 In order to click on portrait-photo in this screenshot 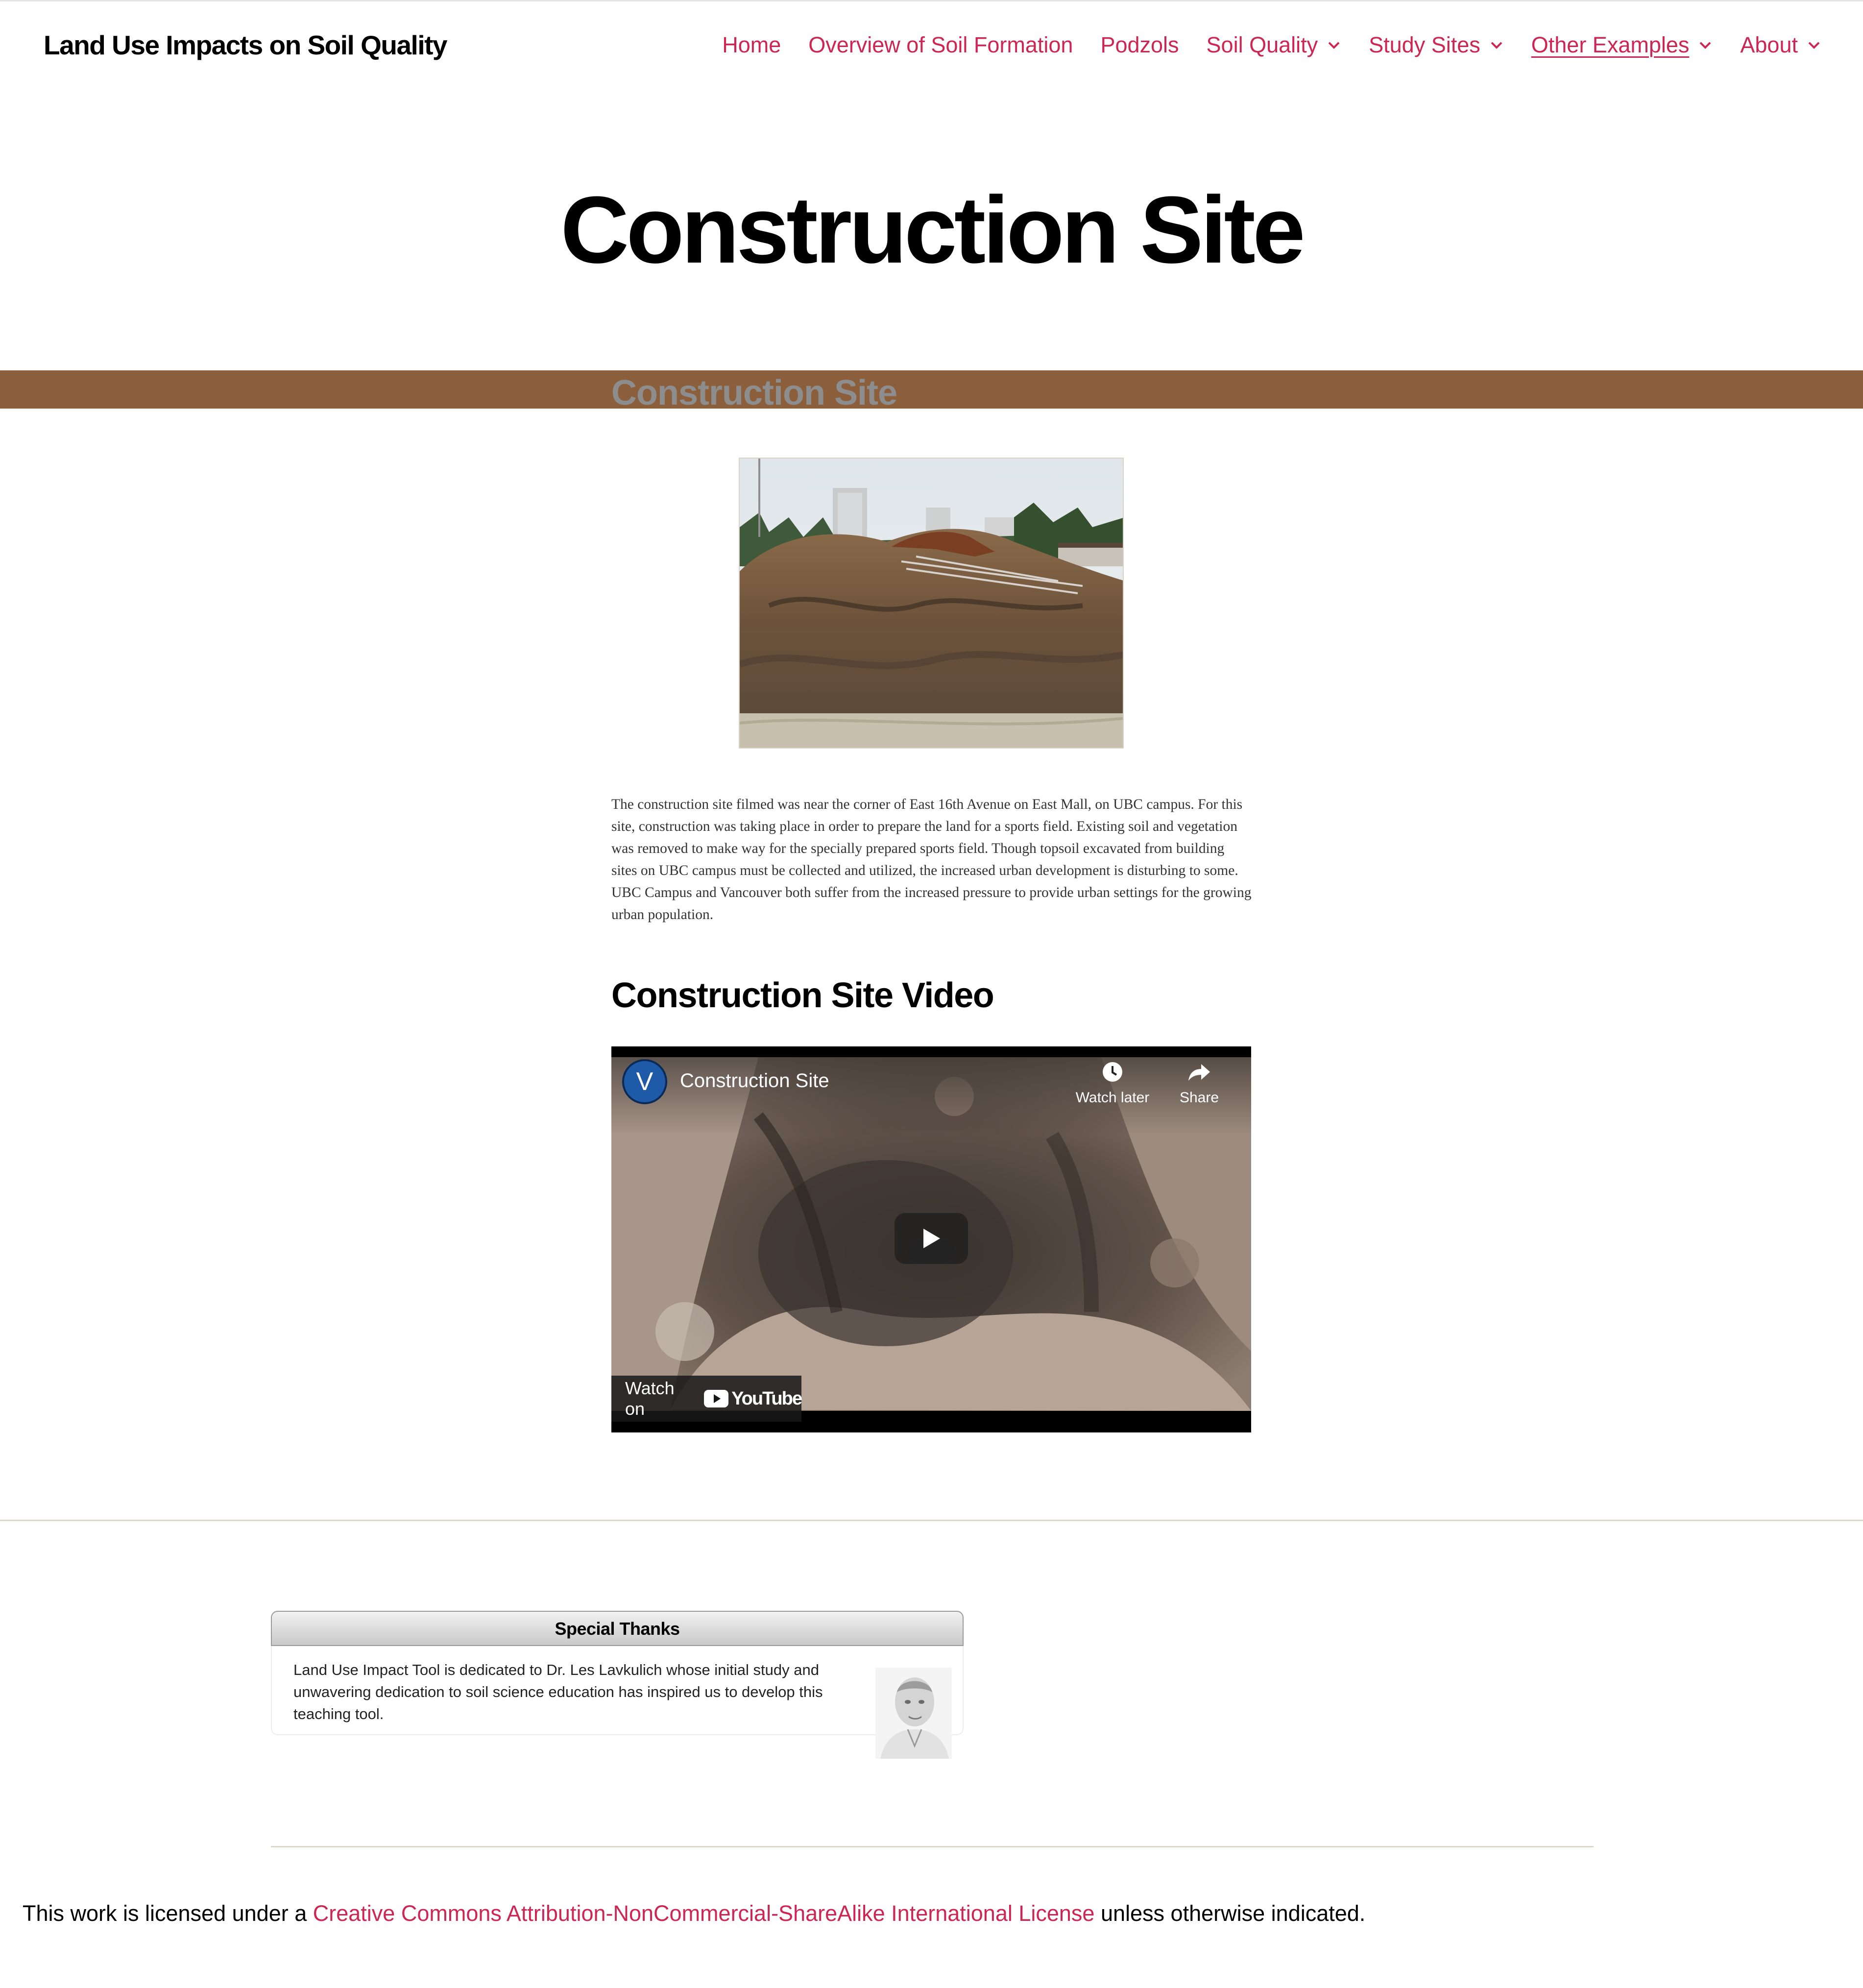, I will do `click(913, 1713)`.